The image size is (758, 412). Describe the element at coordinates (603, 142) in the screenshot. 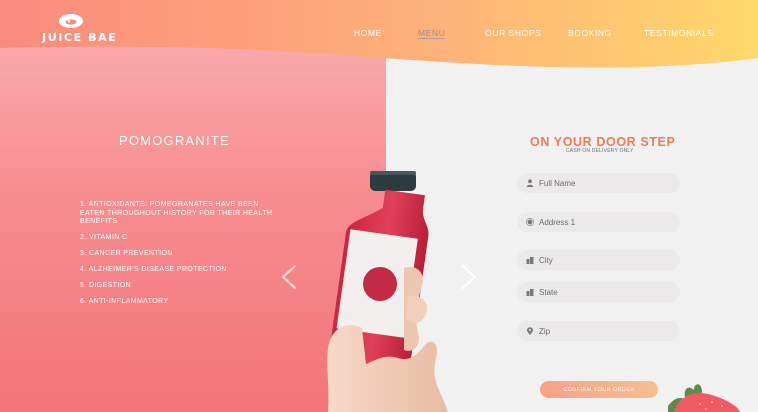

I see `form-title: ON YOUR DOOR STEP` at that location.